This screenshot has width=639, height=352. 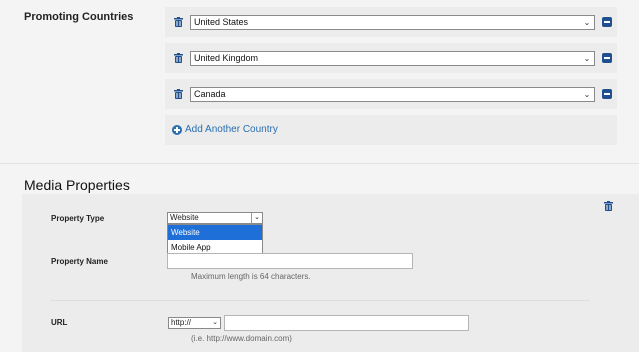 What do you see at coordinates (320, 300) in the screenshot?
I see `row-divider` at bounding box center [320, 300].